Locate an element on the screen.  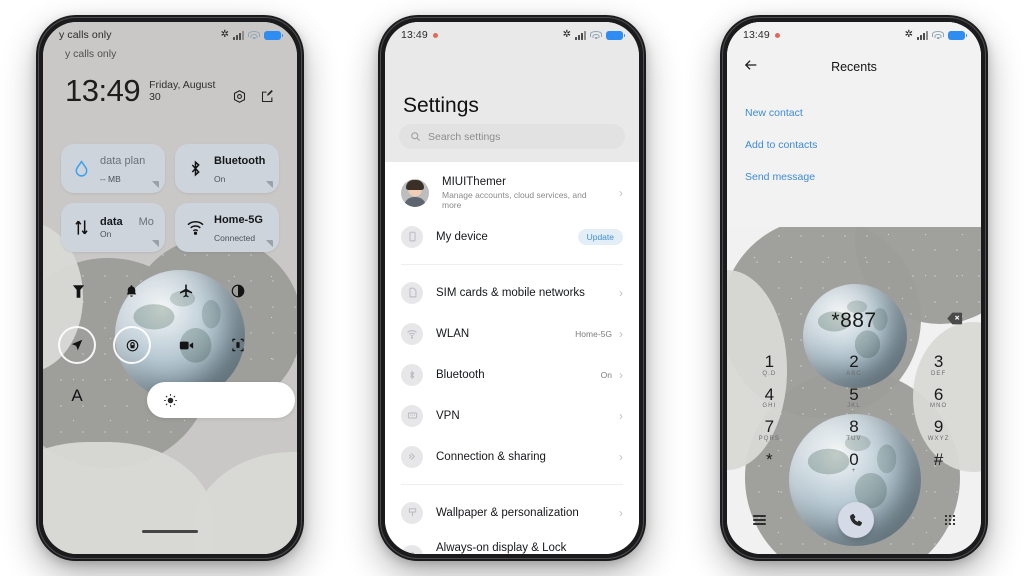
settings-row-label: Connection & sharing is located at coordinates (491, 456).